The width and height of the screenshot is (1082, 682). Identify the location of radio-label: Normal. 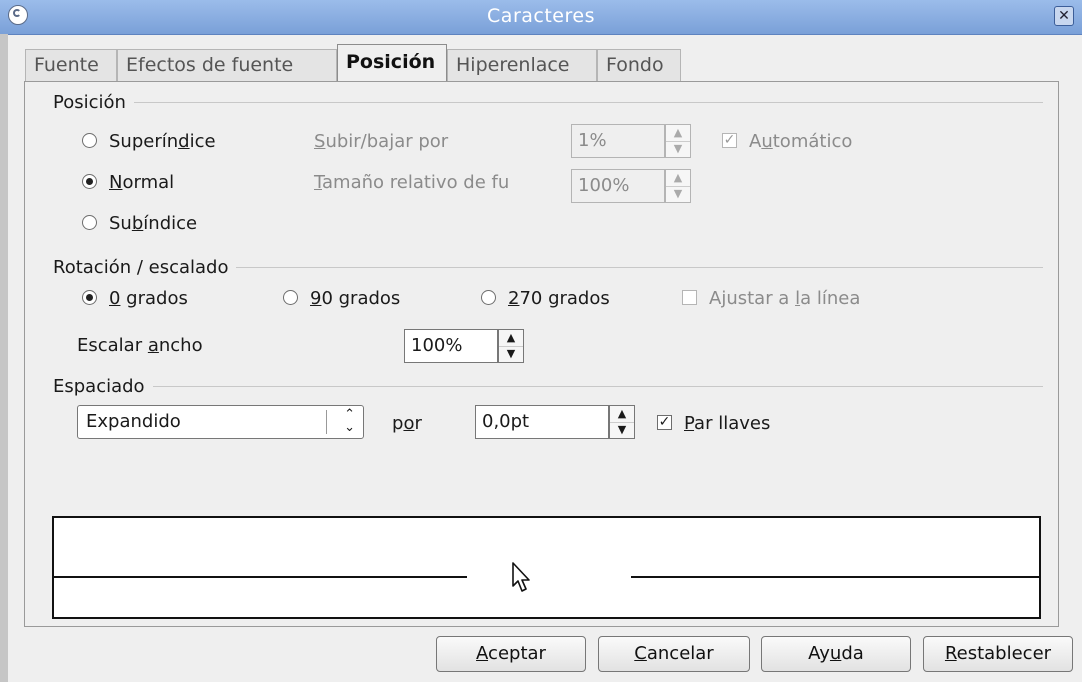
(142, 182).